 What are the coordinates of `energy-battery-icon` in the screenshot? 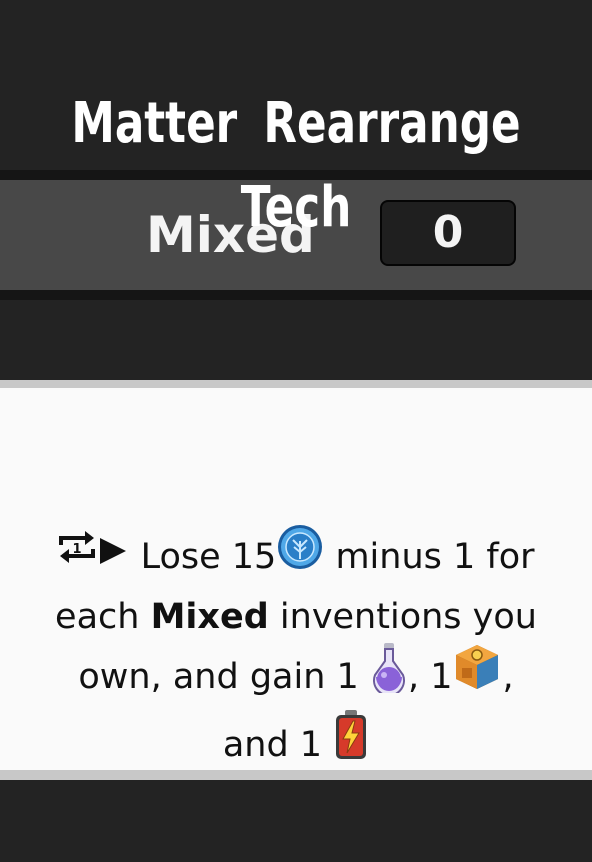 It's located at (351, 743).